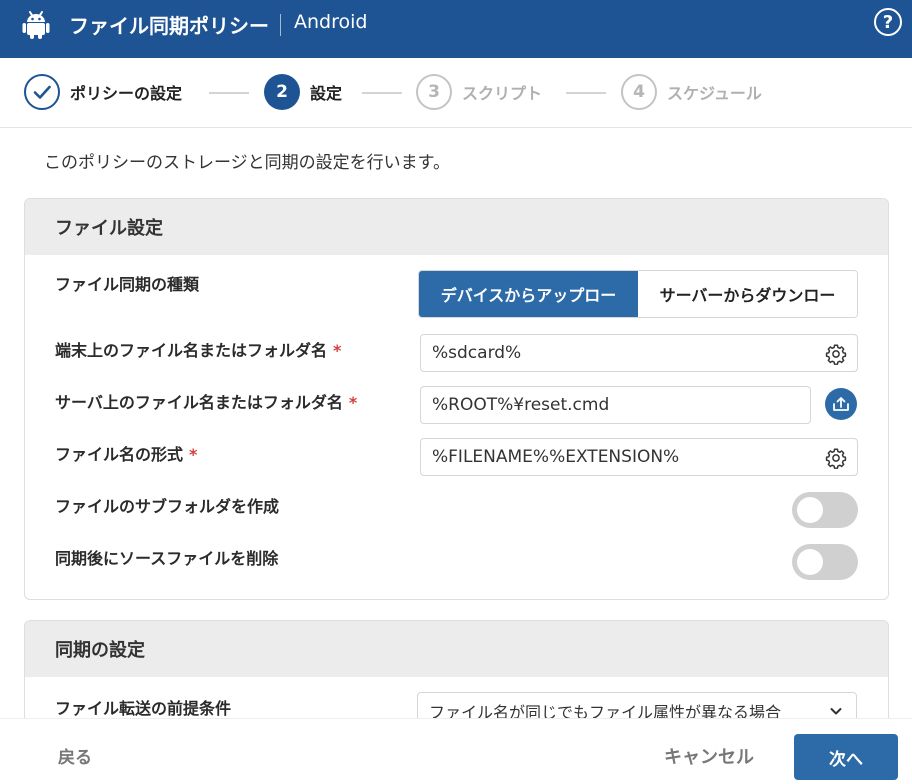  Describe the element at coordinates (167, 506) in the screenshot. I see `create-subfolders-label: ファイルのサブフォルダを作成` at that location.